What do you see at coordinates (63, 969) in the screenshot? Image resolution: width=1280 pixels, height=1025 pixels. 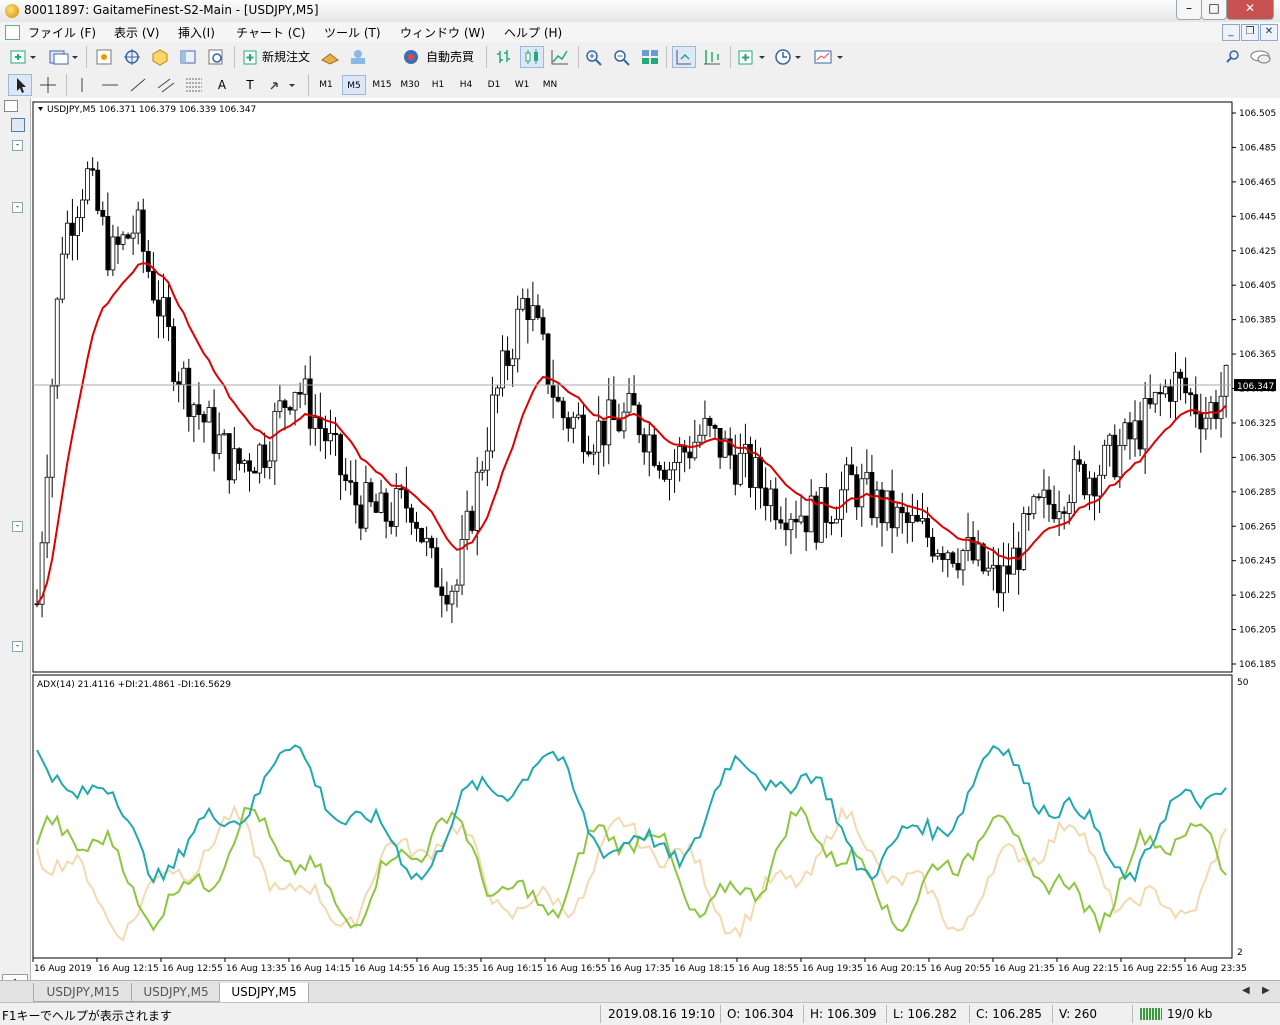 I see `time-label: 16 Aug 2019` at bounding box center [63, 969].